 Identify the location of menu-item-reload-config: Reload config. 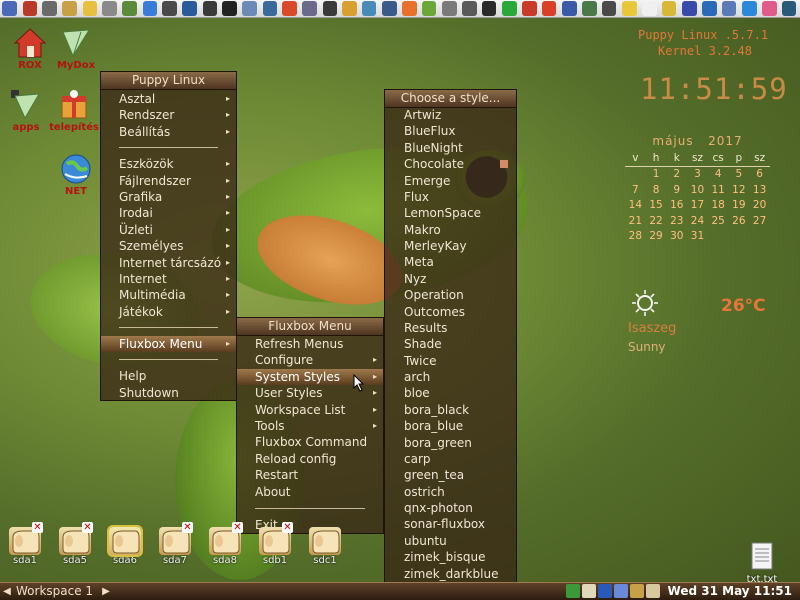
(310, 459).